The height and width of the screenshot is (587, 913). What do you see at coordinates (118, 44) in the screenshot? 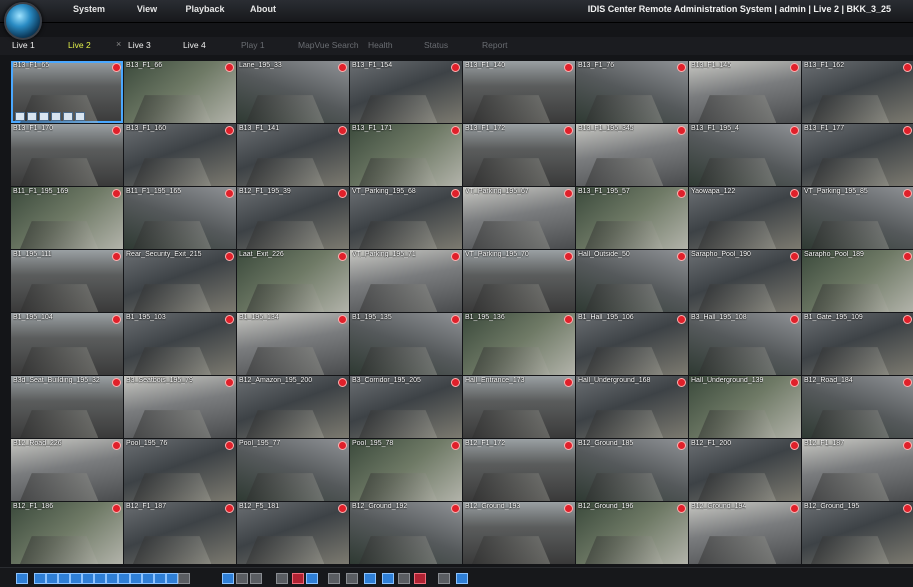
I see `close-tab-icon: ×` at bounding box center [118, 44].